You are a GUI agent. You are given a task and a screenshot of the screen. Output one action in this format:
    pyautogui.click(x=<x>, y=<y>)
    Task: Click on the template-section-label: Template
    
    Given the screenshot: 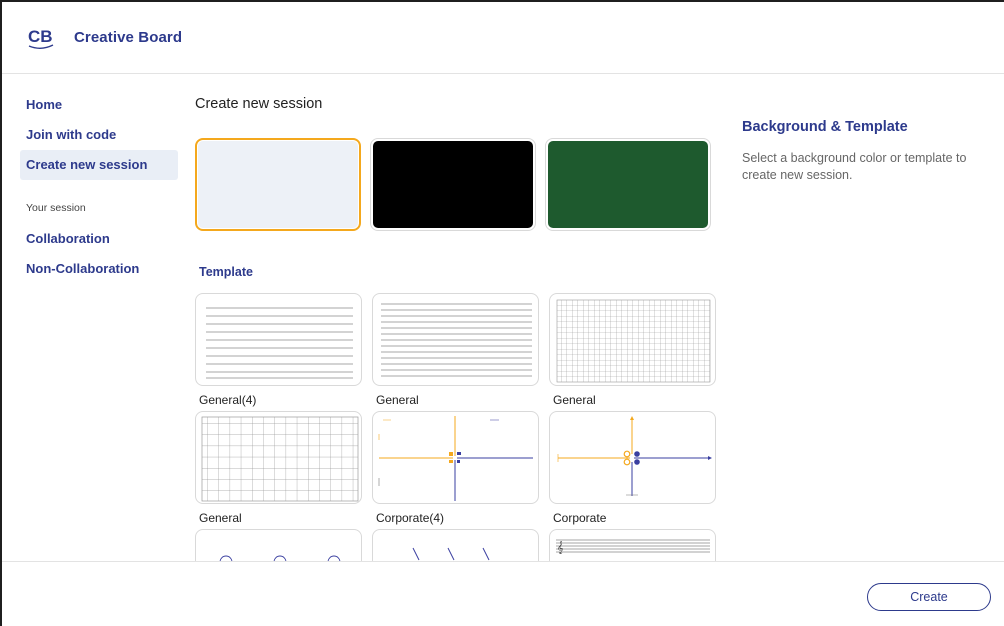 What is the action you would take?
    pyautogui.click(x=226, y=272)
    